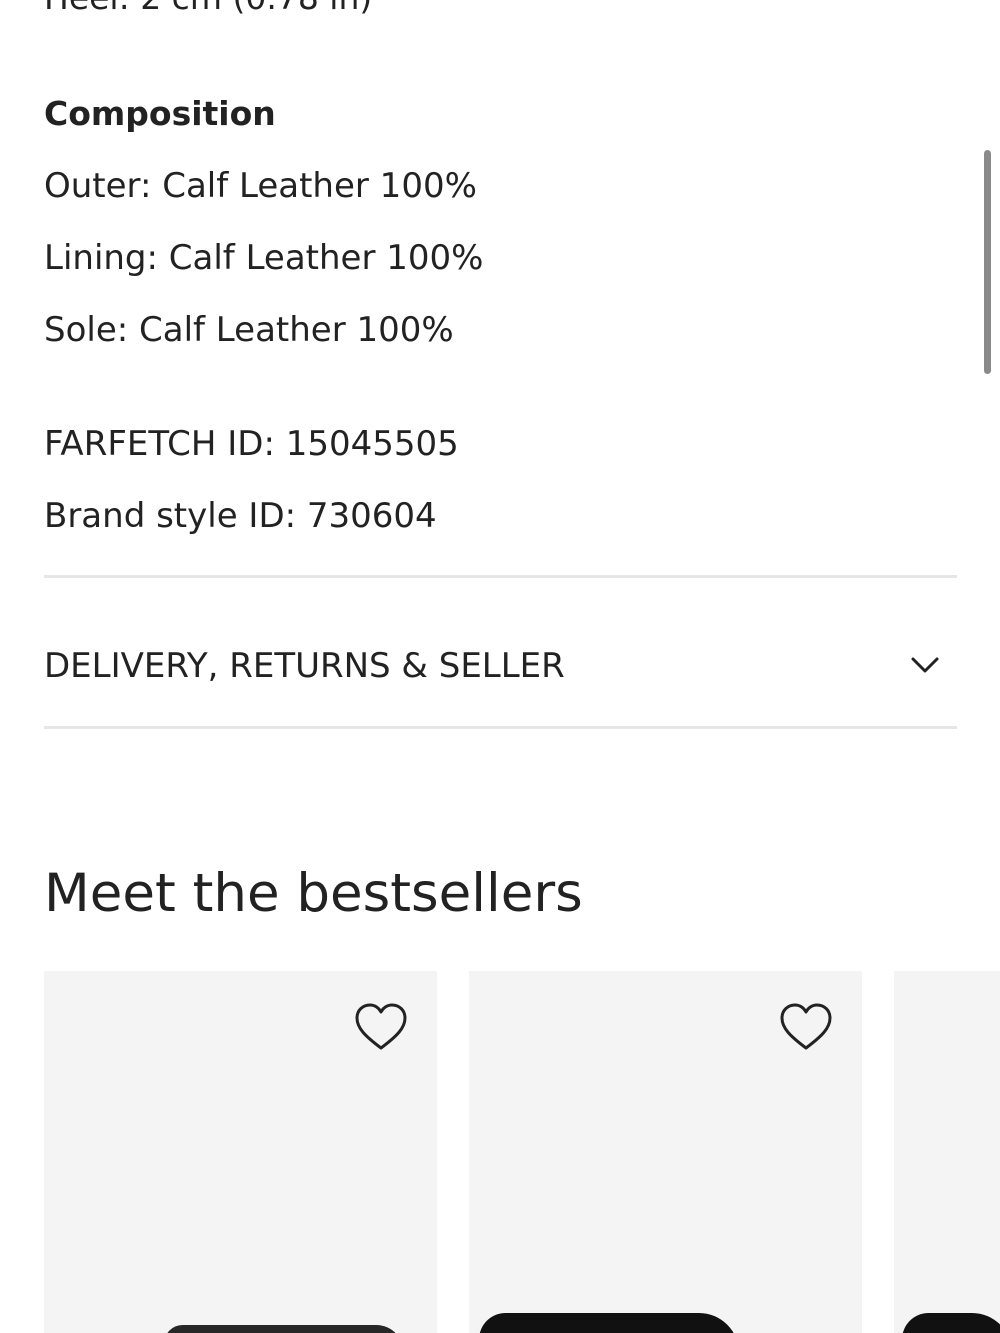 This screenshot has height=1333, width=1000. Describe the element at coordinates (251, 444) in the screenshot. I see `farfetch-id: FARFETCH ID: 15045505` at that location.